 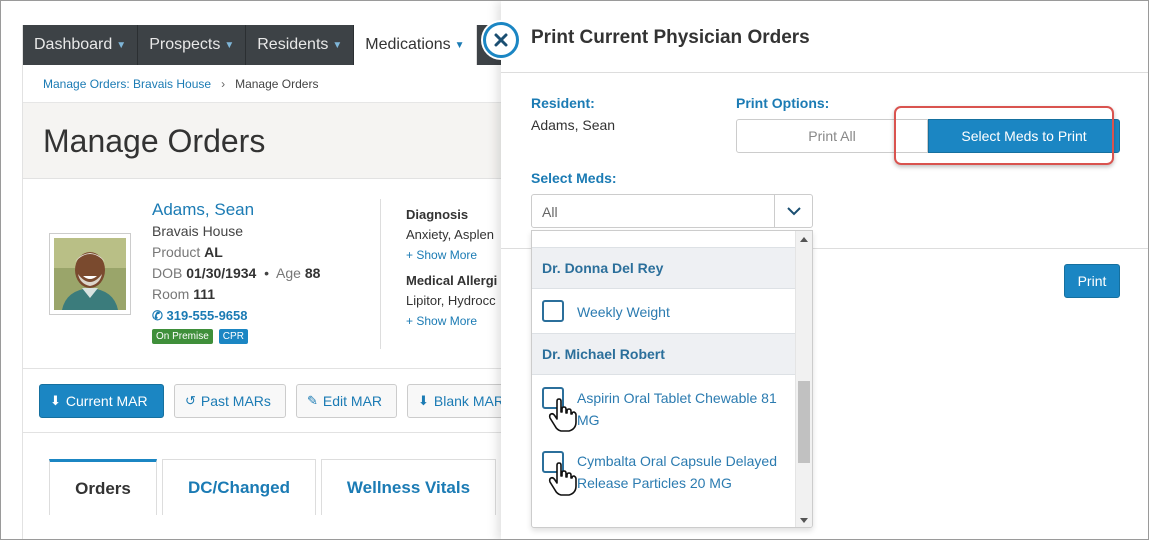 What do you see at coordinates (832, 136) in the screenshot?
I see `print-all-label: Print All` at bounding box center [832, 136].